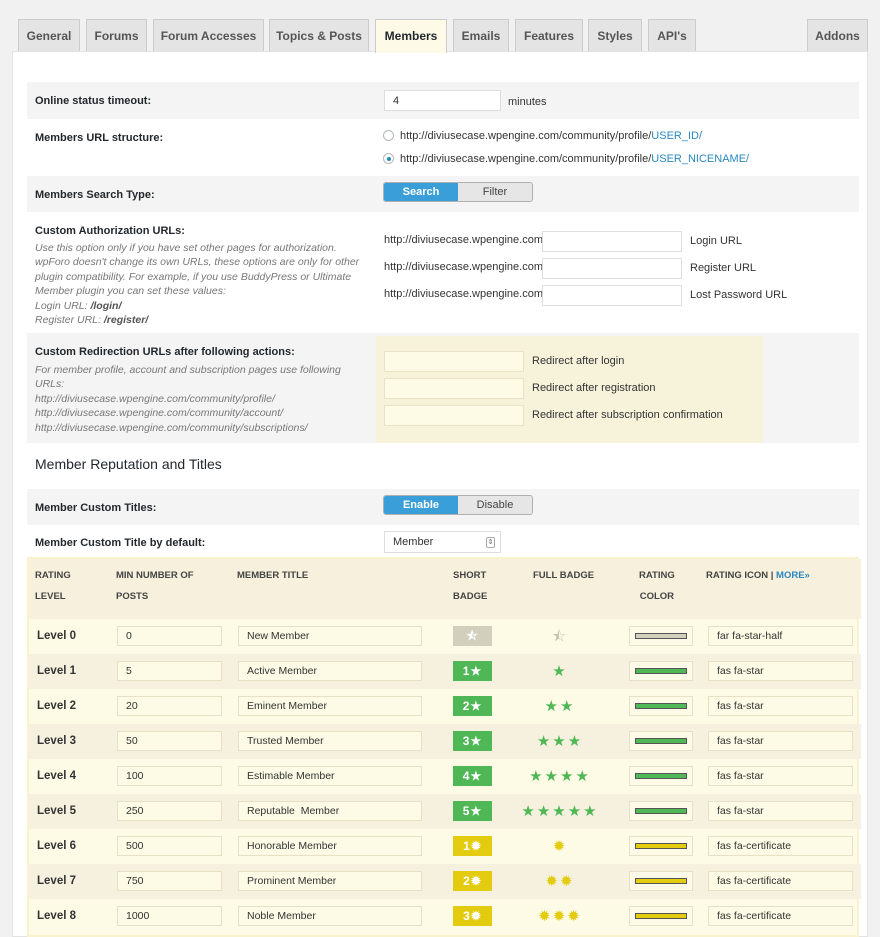 This screenshot has height=937, width=880. I want to click on col-rating-color: Rating Color, so click(657, 586).